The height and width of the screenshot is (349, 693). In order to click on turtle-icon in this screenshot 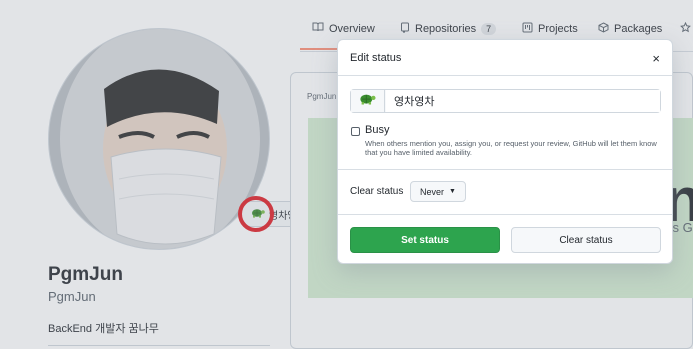, I will do `click(367, 101)`.